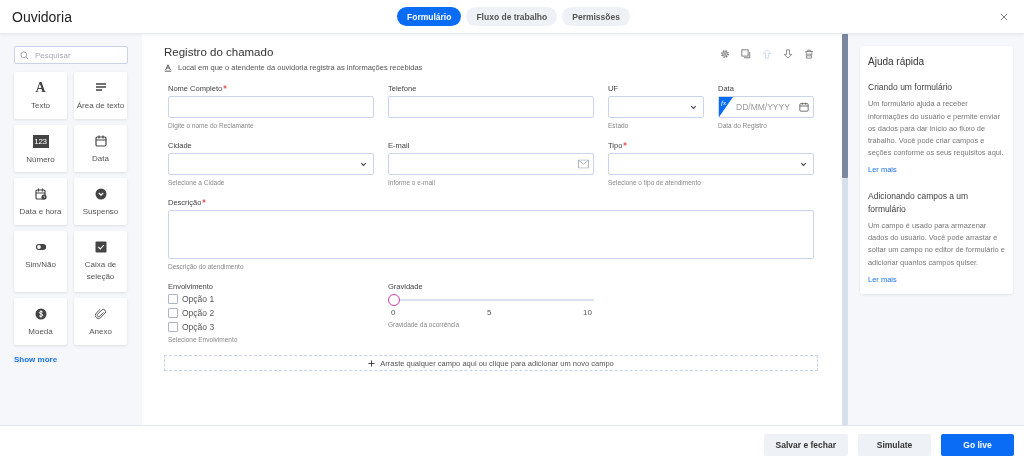  Describe the element at coordinates (100, 95) in the screenshot. I see `field-tool: Área de texto` at that location.